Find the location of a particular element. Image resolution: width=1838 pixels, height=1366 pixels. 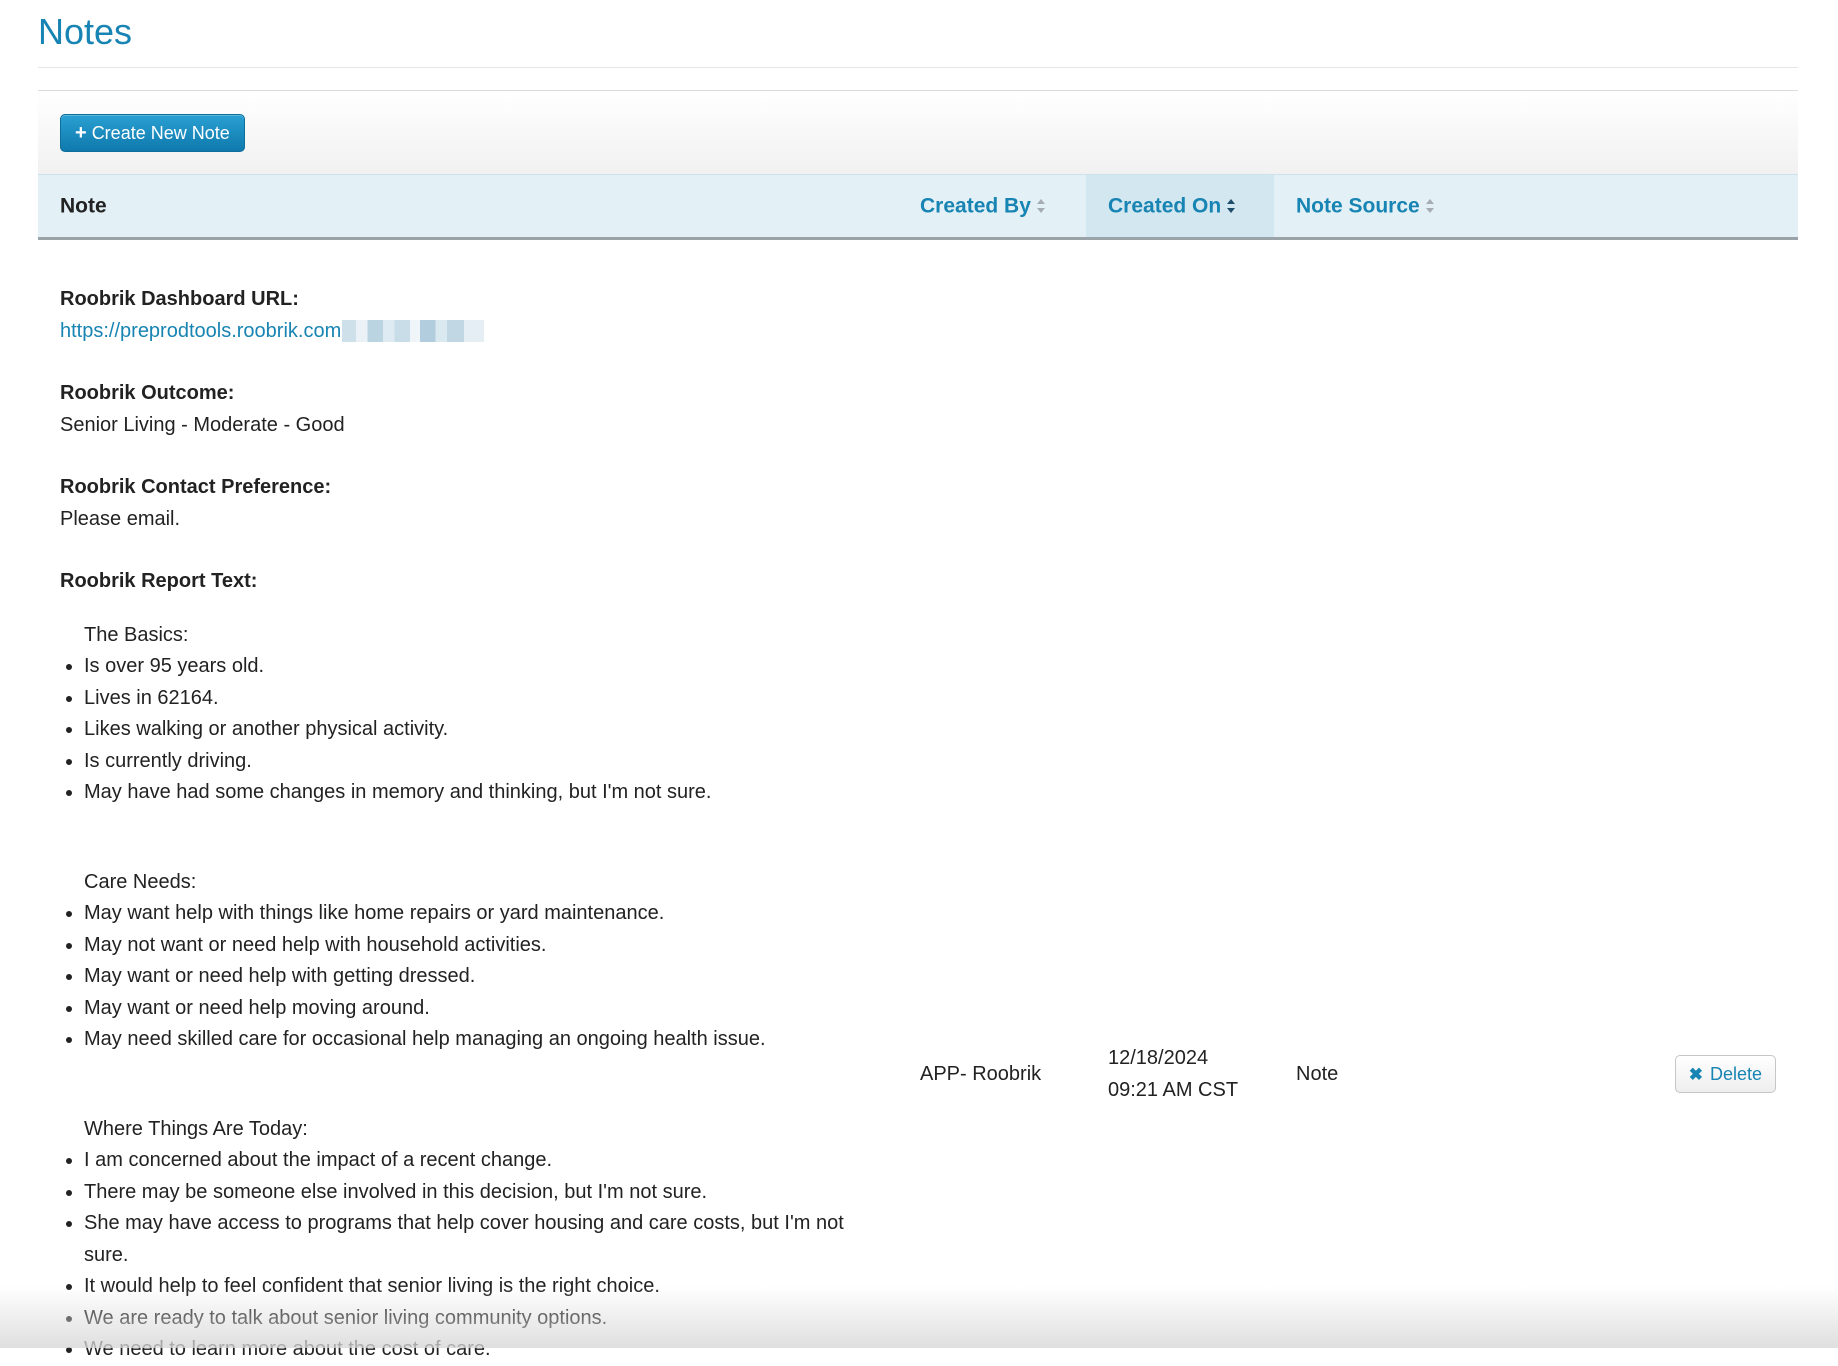

redacted-url-segment is located at coordinates (413, 331).